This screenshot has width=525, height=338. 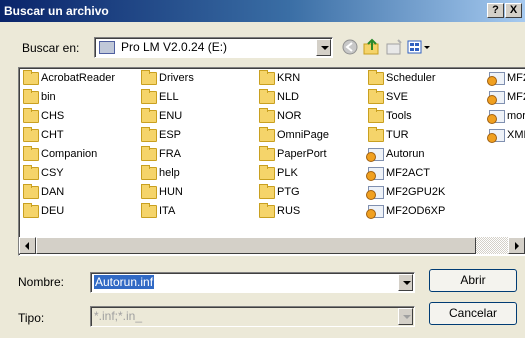 What do you see at coordinates (292, 154) in the screenshot?
I see `file-item: PaperPort` at bounding box center [292, 154].